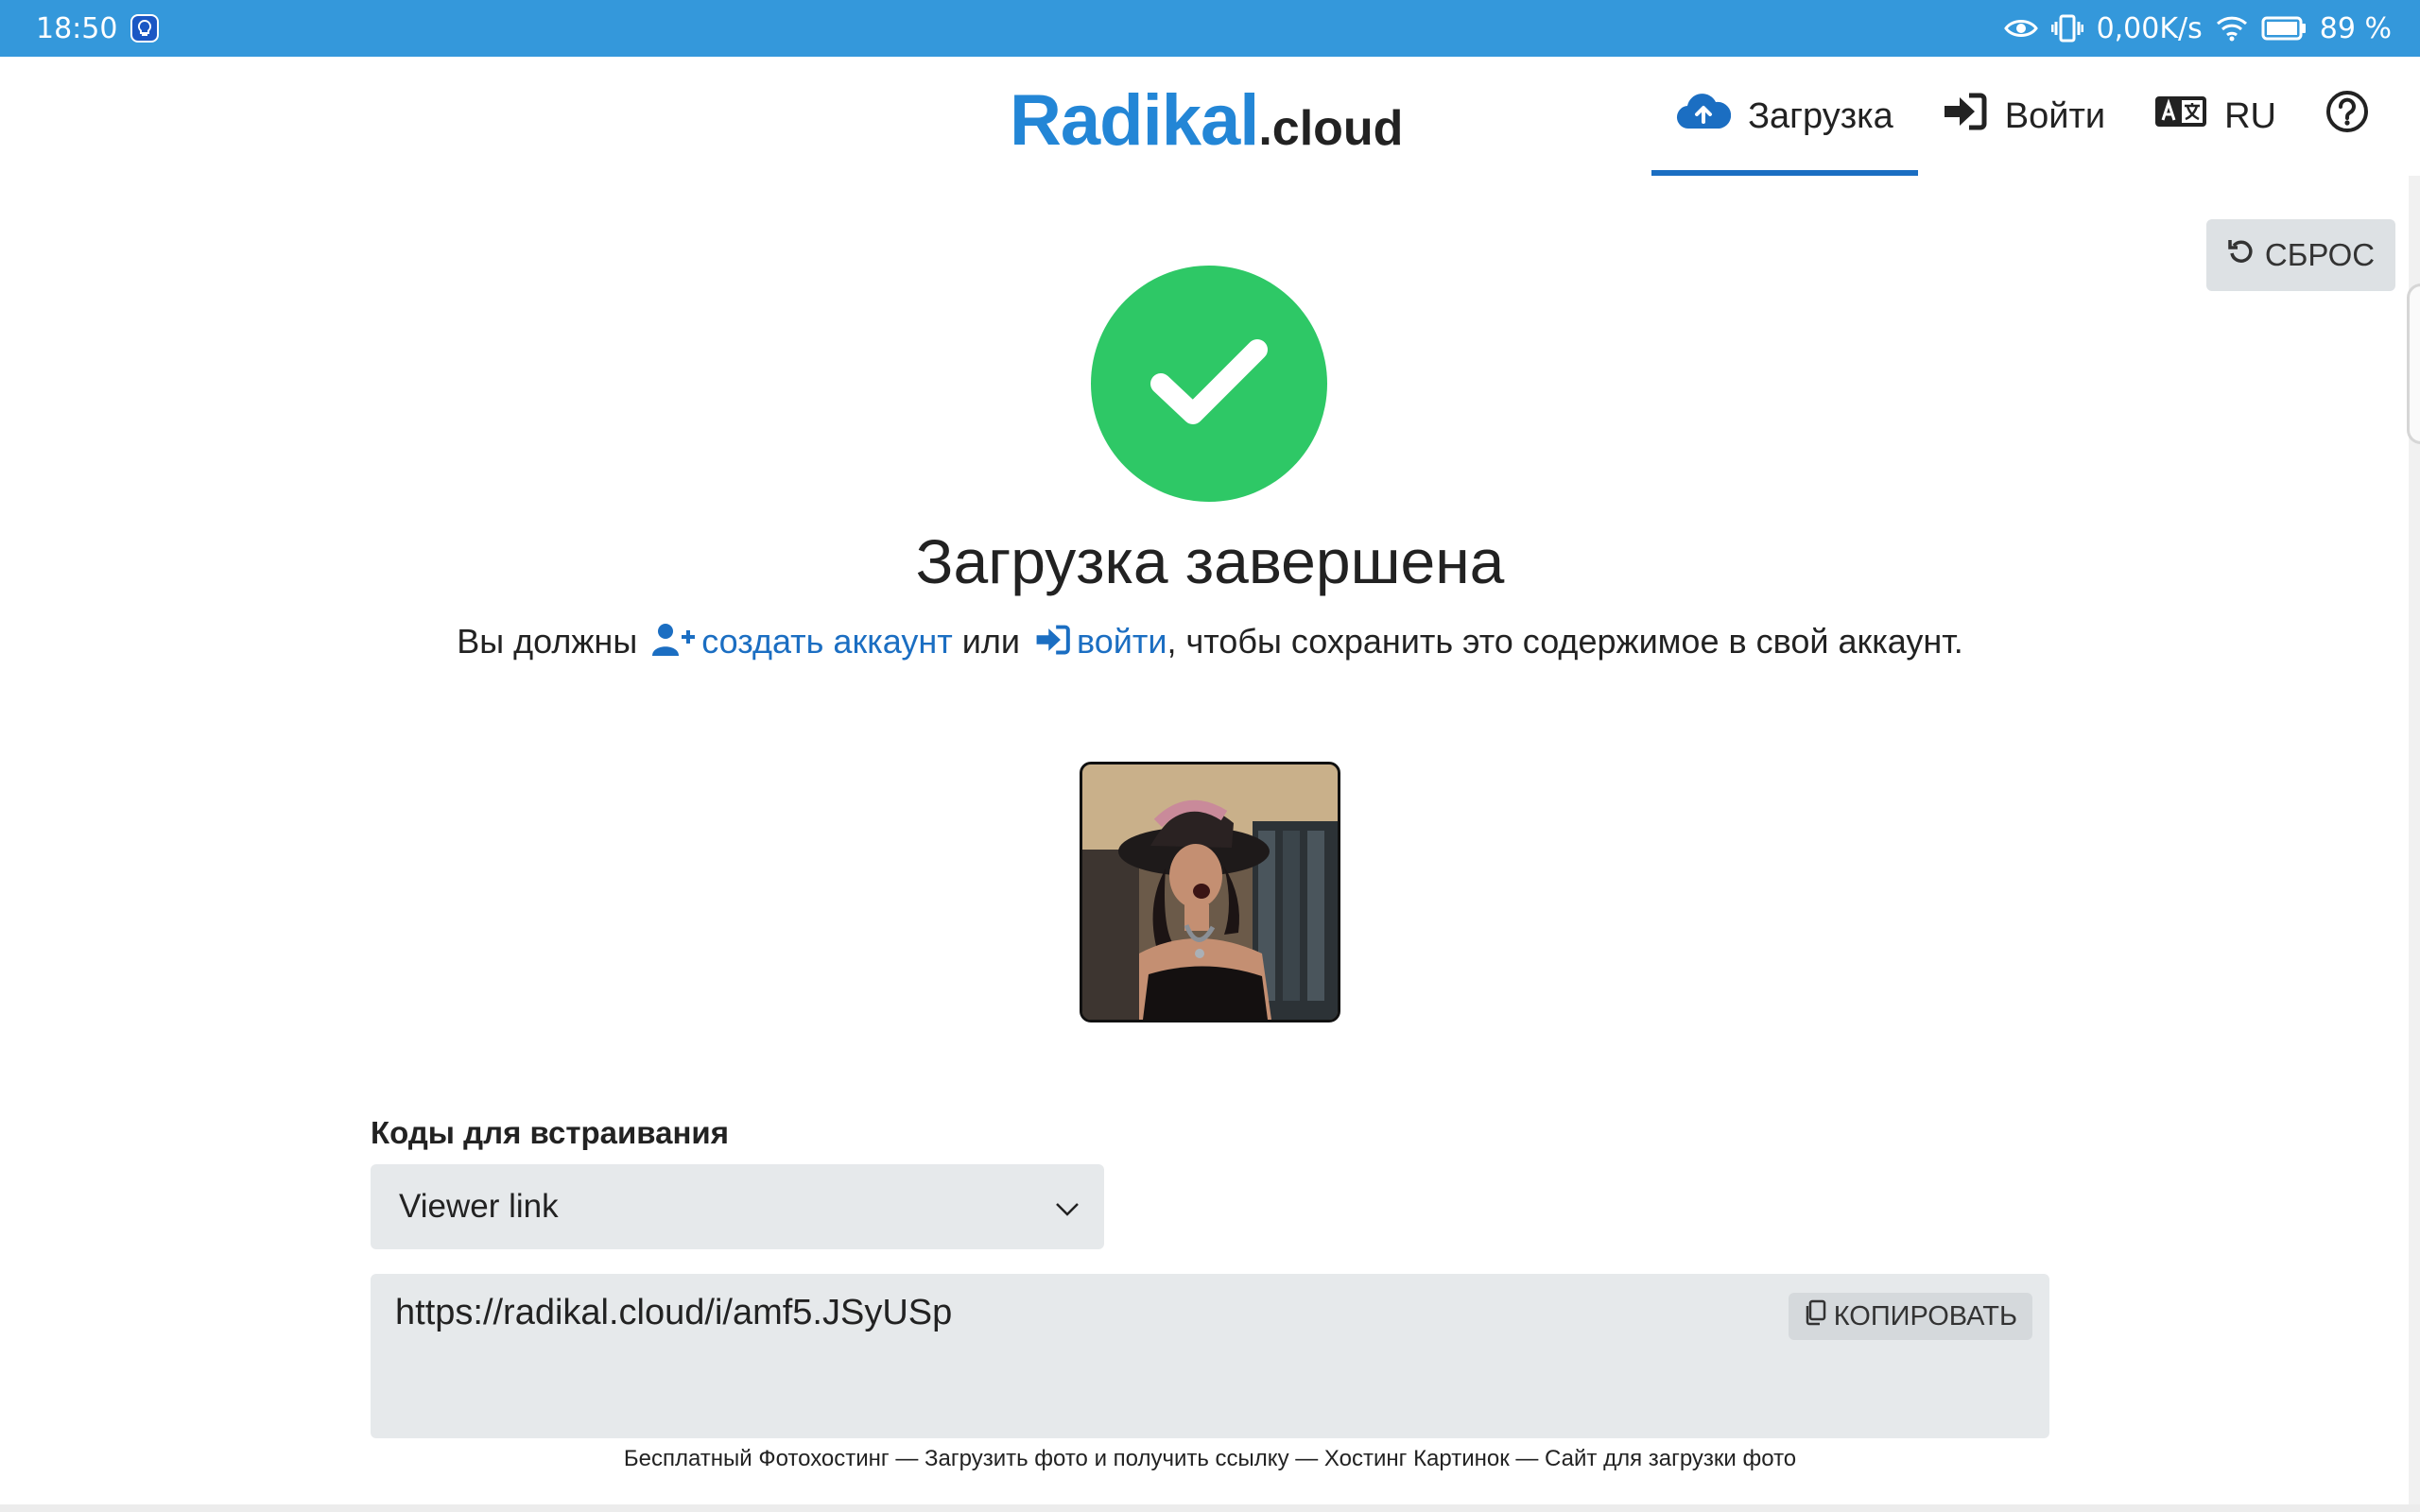 The image size is (2420, 1512). I want to click on main-nav: Загрузка Войти RU, so click(2035, 116).